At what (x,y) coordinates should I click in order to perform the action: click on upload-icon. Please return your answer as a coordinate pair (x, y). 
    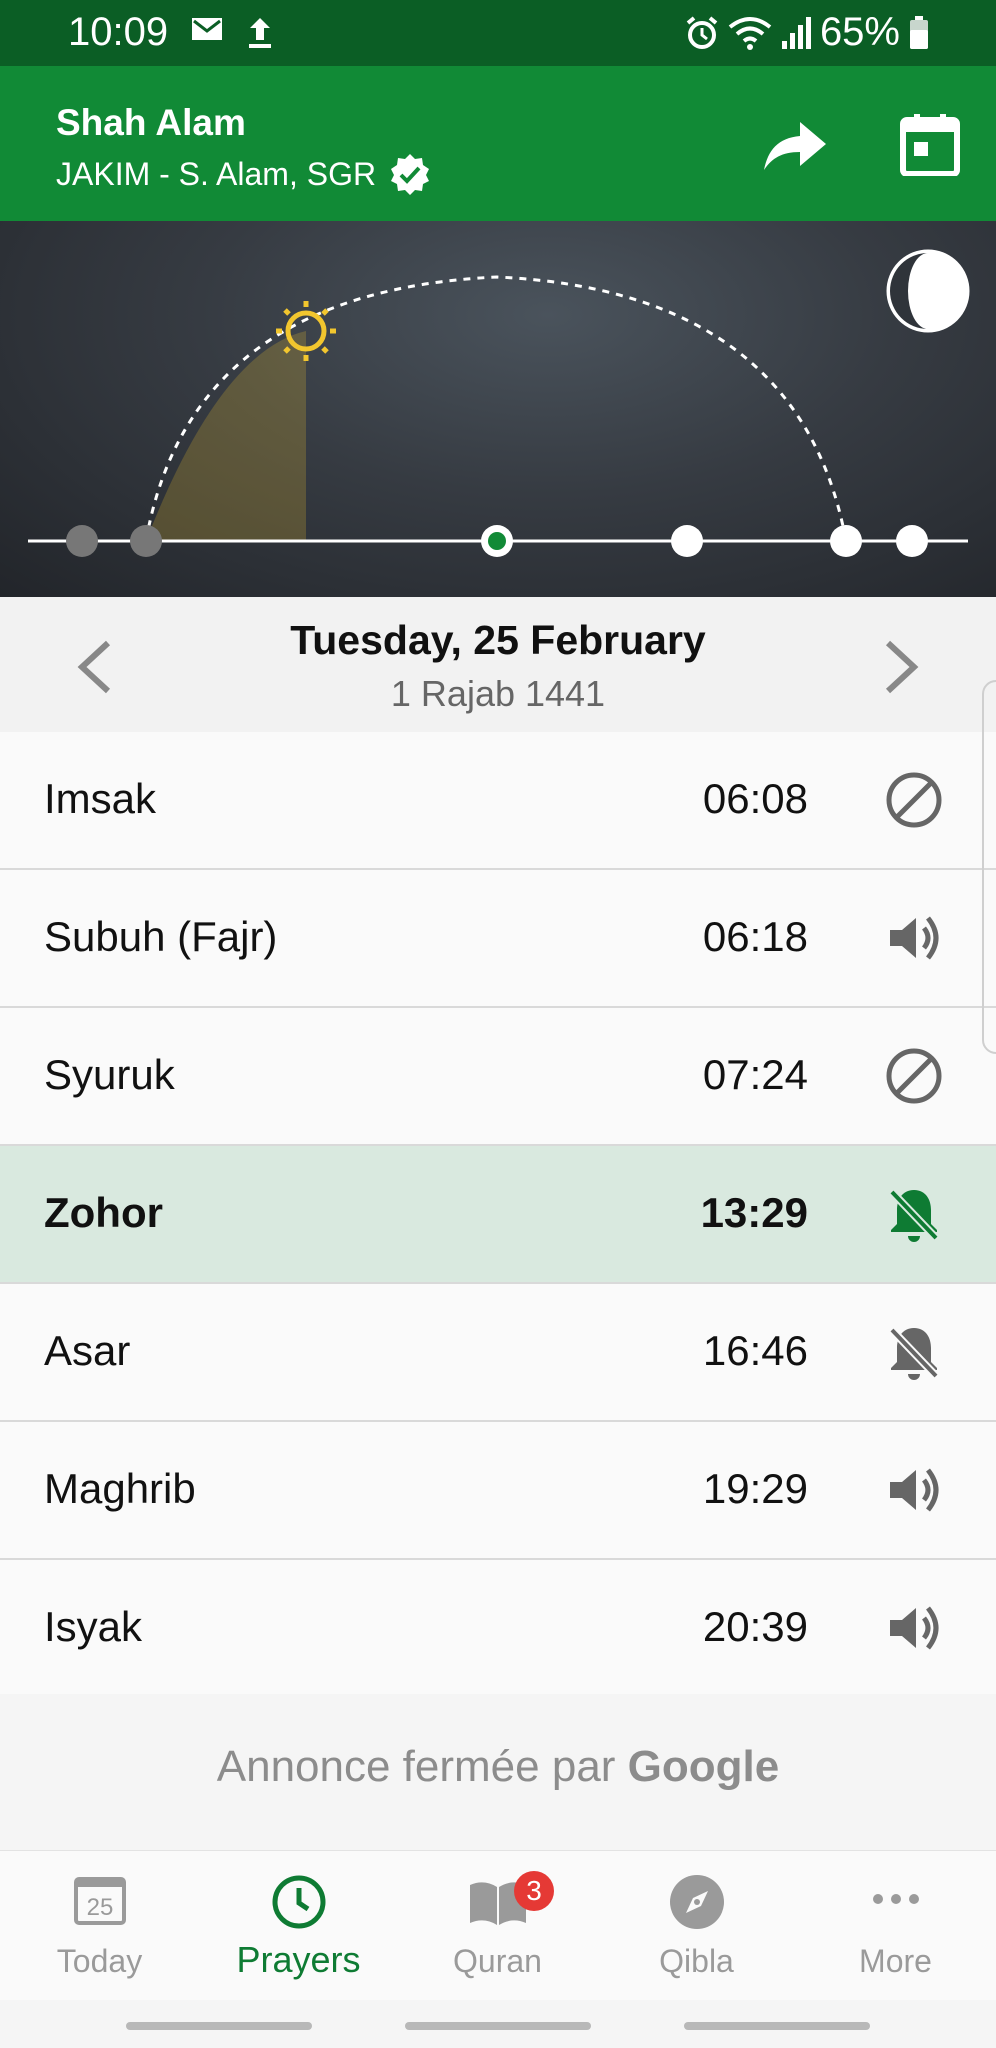
    Looking at the image, I should click on (260, 33).